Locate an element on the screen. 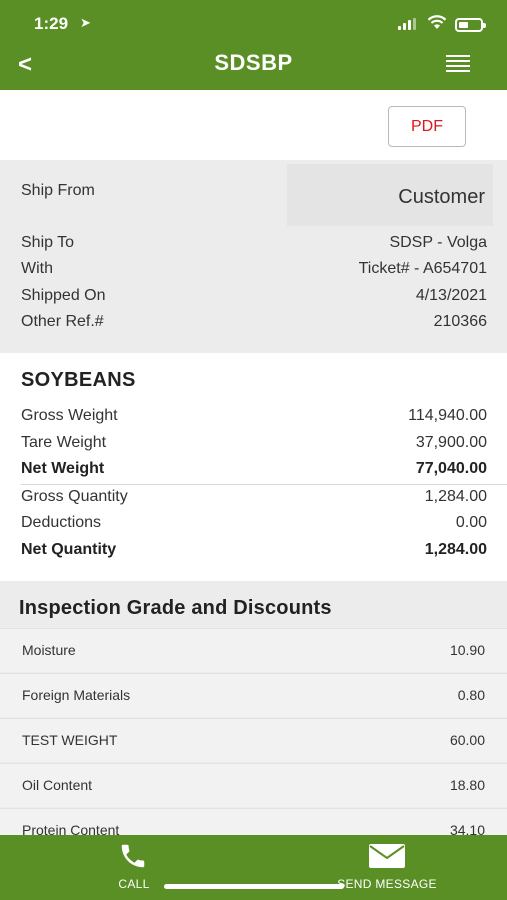 Image resolution: width=507 pixels, height=900 pixels. grade-row-test-weight: TEST WEIGHT 60.00 is located at coordinates (253, 740).